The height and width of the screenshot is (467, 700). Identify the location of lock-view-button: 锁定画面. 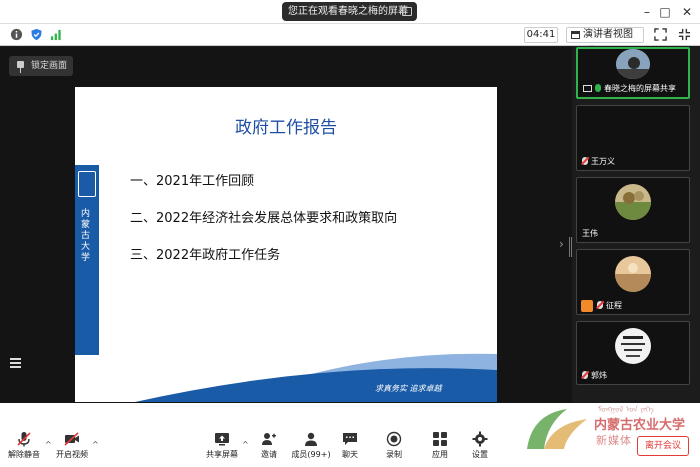
(41, 66).